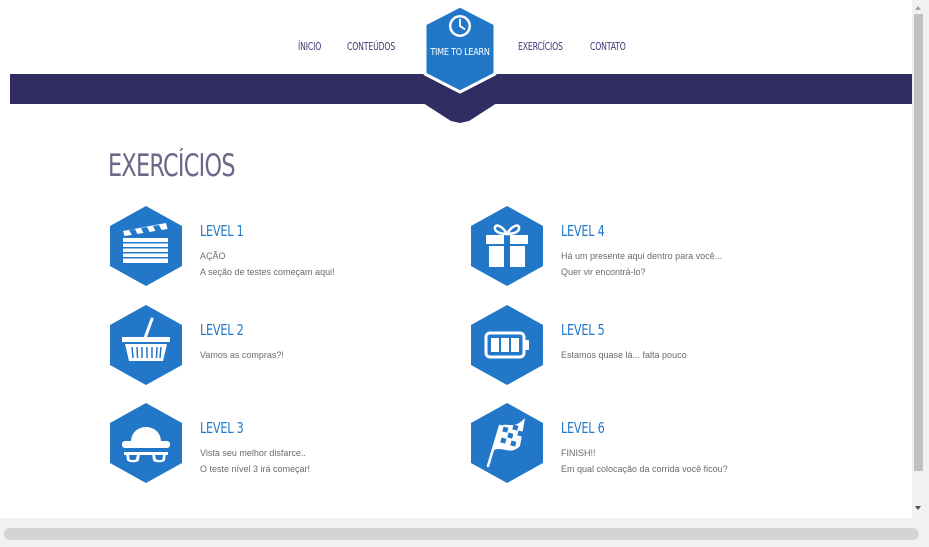 The image size is (929, 547). Describe the element at coordinates (222, 231) in the screenshot. I see `level-1-title: LEVEL 1` at that location.